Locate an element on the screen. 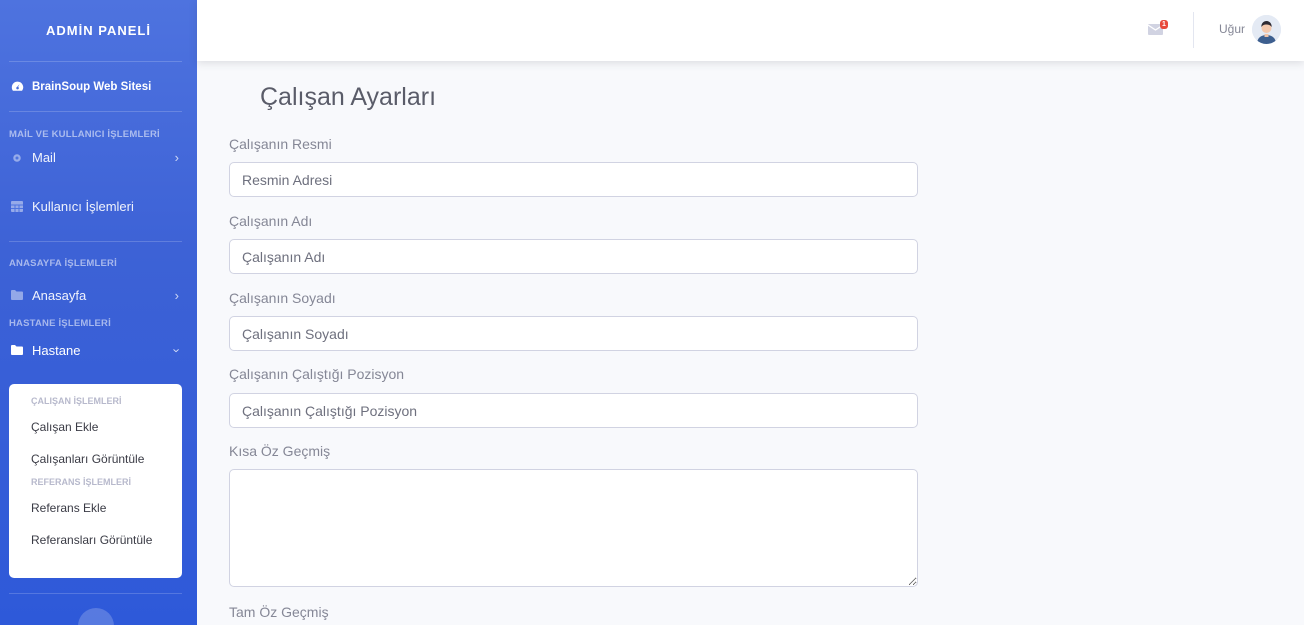 The image size is (1304, 625). position-label: Çalışanın Çalıştığı Pozisyon is located at coordinates (317, 374).